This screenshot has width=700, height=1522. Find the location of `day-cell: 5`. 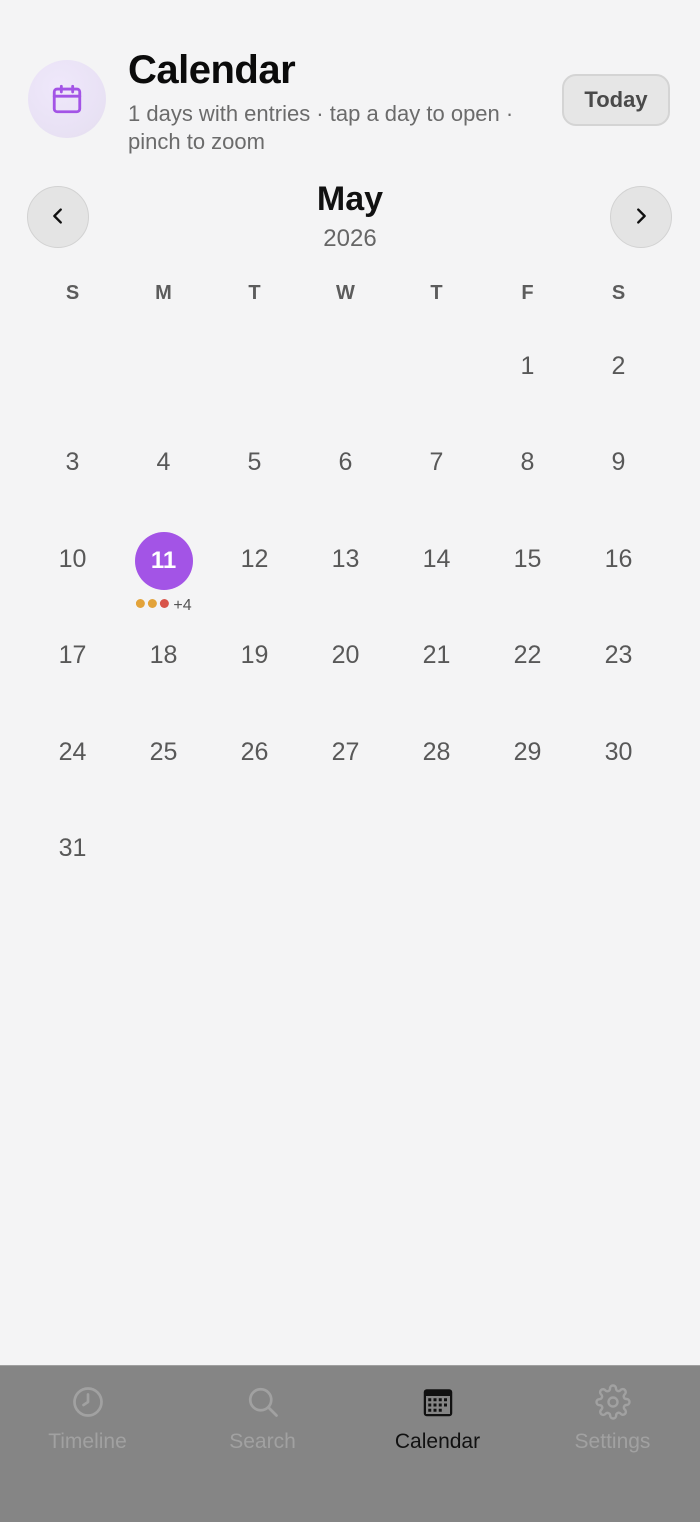

day-cell: 5 is located at coordinates (254, 463).